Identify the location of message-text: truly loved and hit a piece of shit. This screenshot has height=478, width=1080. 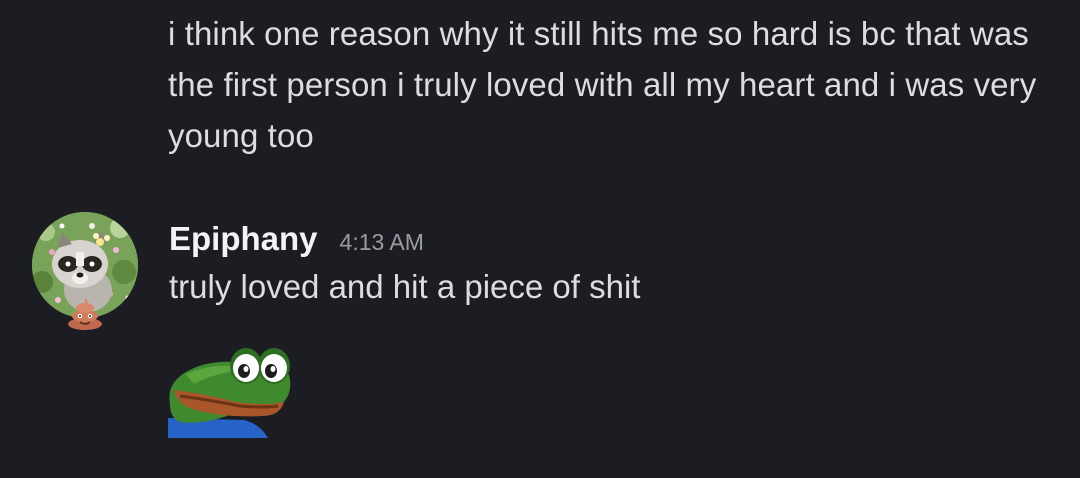
(405, 286).